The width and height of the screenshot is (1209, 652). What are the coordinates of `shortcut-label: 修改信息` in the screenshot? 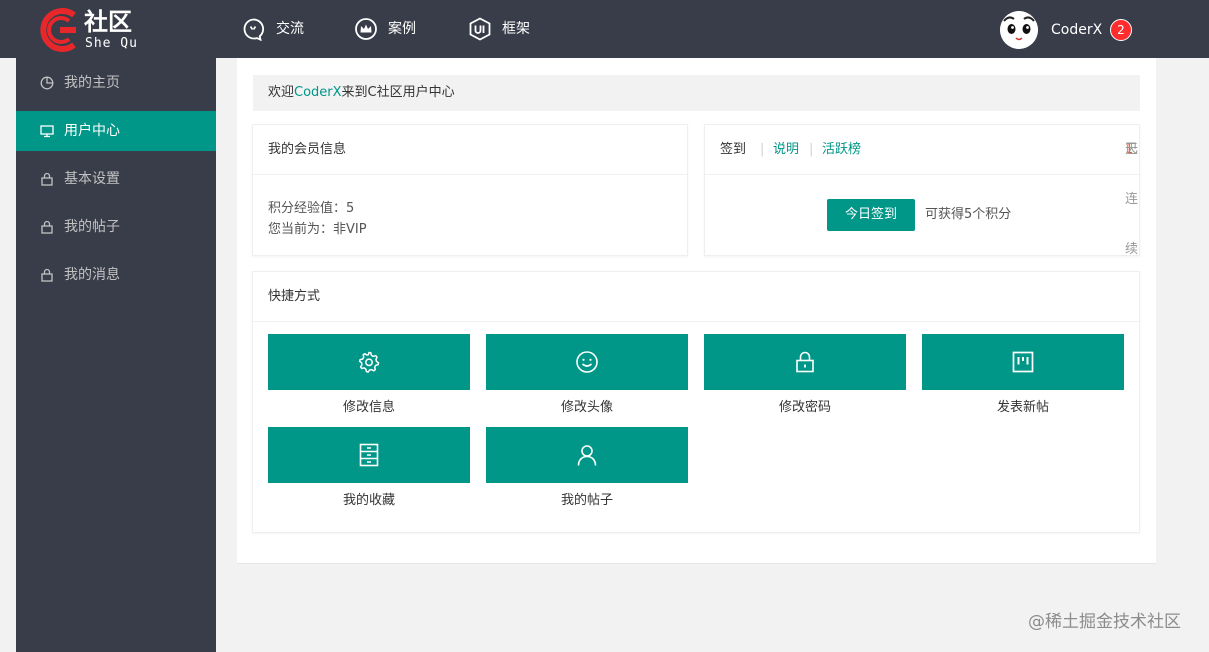 It's located at (368, 407).